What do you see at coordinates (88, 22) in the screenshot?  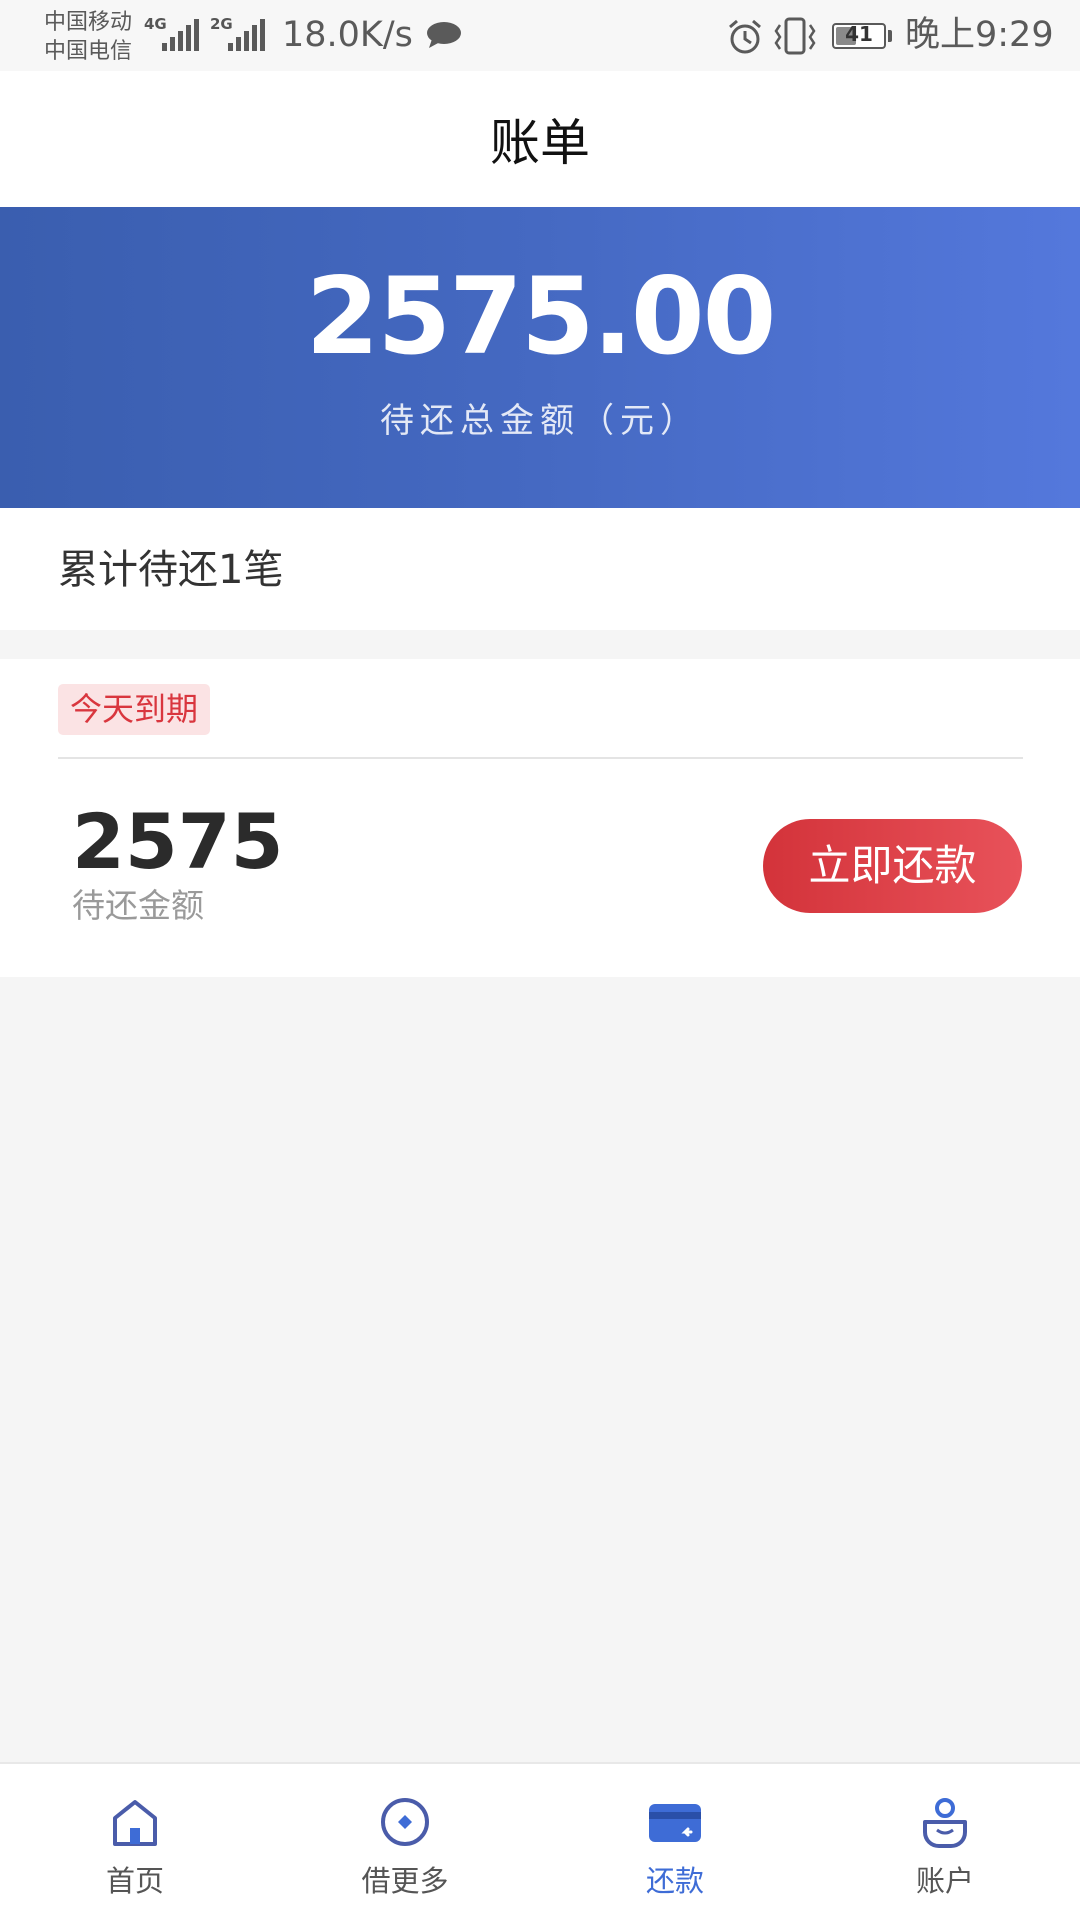 I see `carrier-1: 中国移动` at bounding box center [88, 22].